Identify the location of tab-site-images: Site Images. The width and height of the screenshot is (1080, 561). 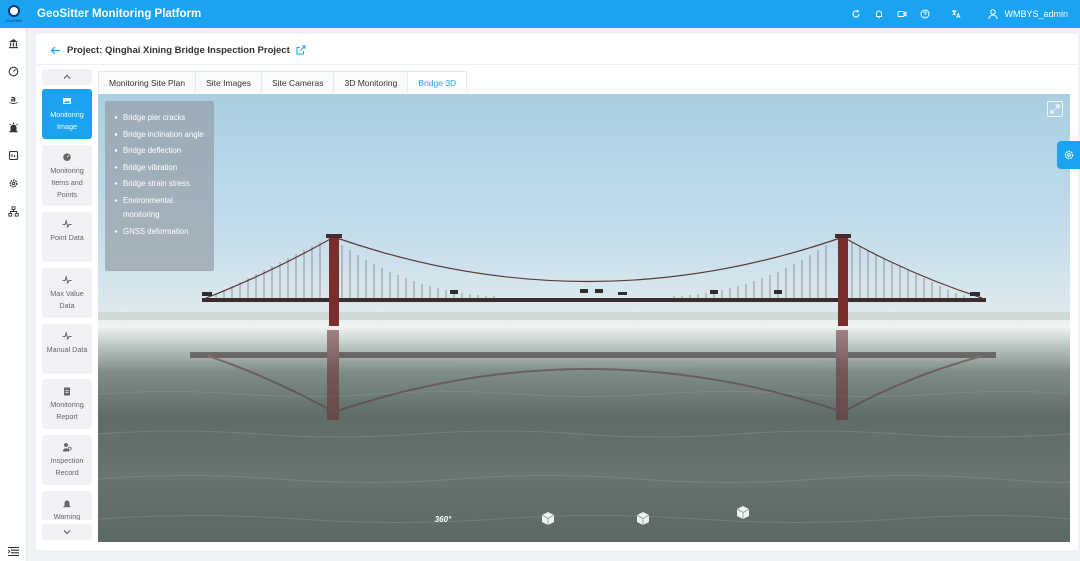
(228, 82).